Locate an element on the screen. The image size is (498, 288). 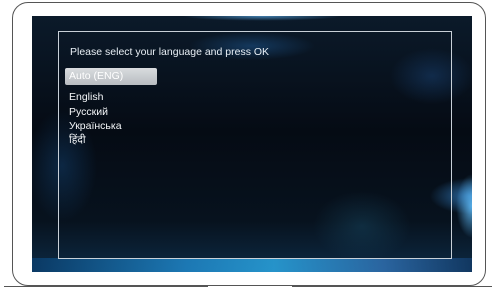
language-option-ukrainian: Українська is located at coordinates (125, 126).